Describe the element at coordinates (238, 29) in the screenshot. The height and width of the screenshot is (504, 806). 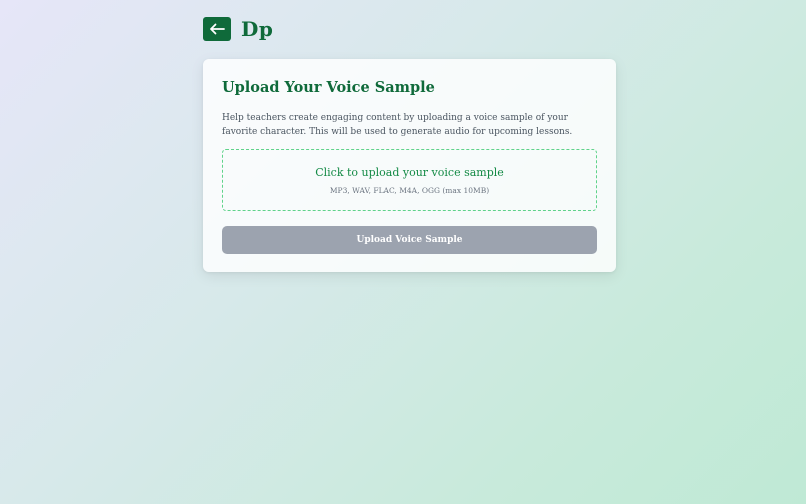
I see `page-header: Dp` at that location.